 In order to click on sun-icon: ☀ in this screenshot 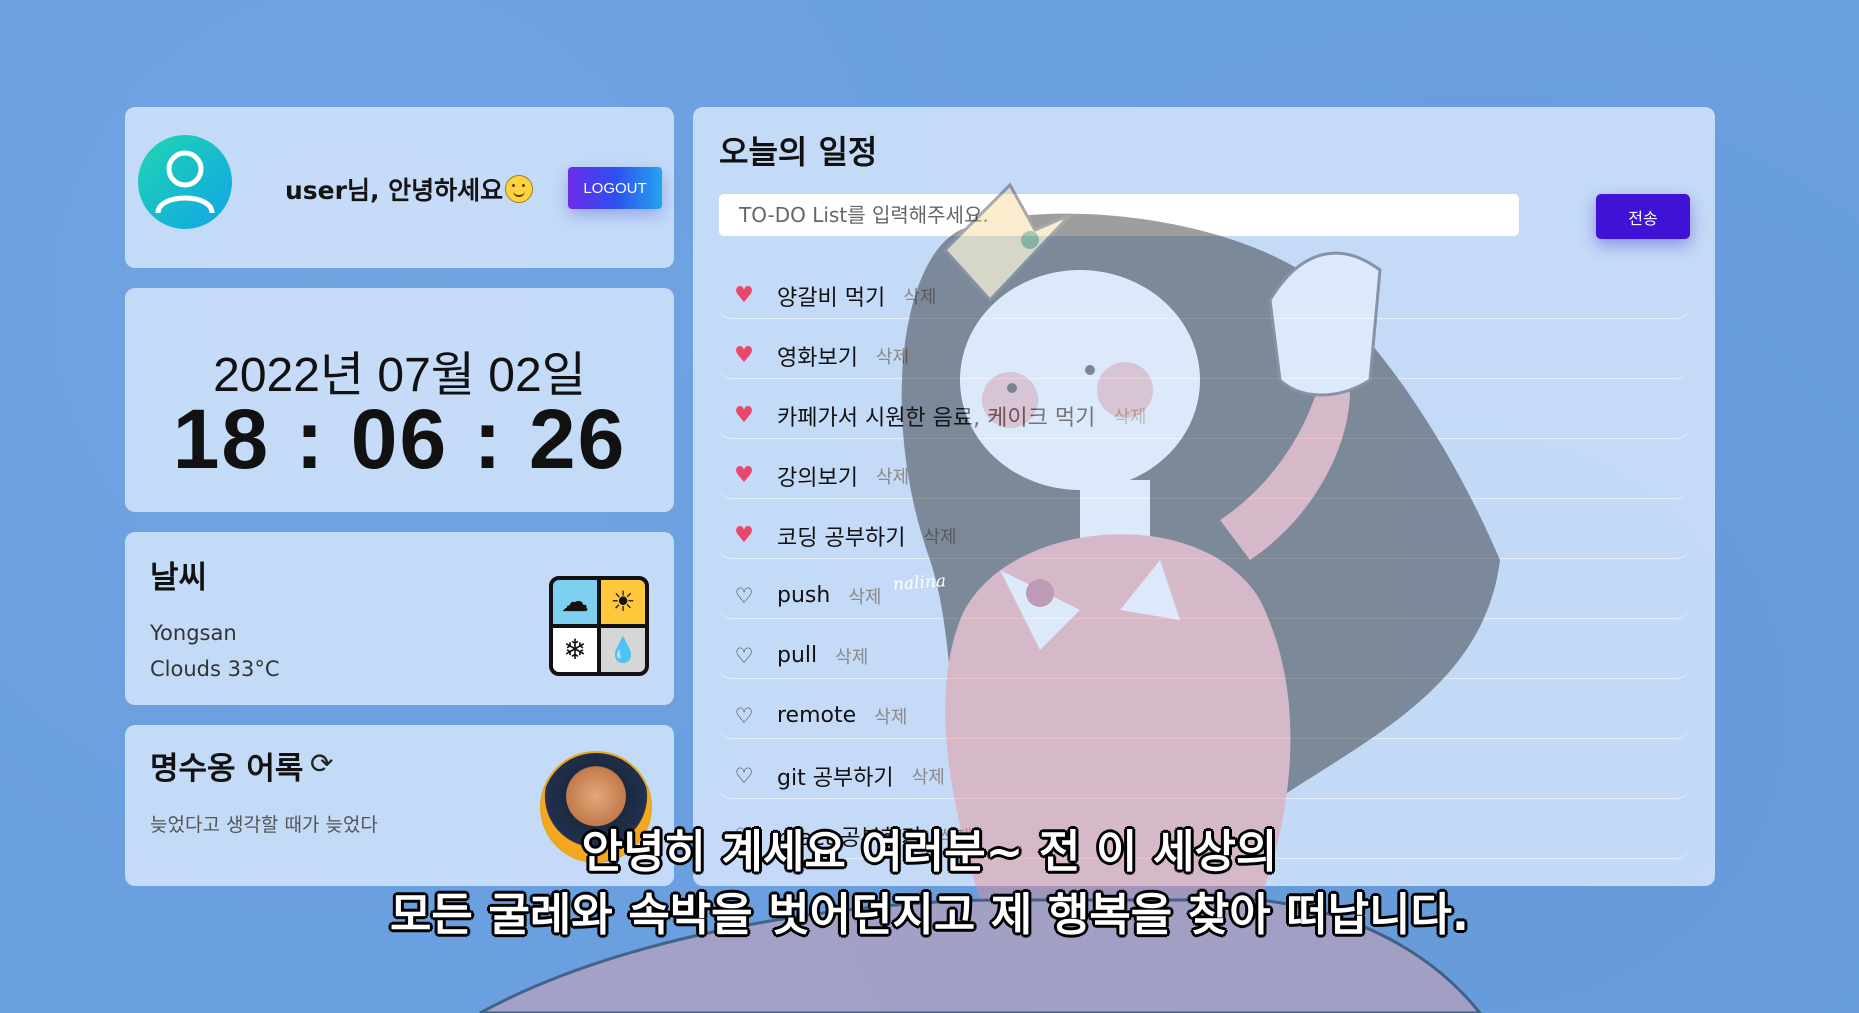, I will do `click(623, 602)`.